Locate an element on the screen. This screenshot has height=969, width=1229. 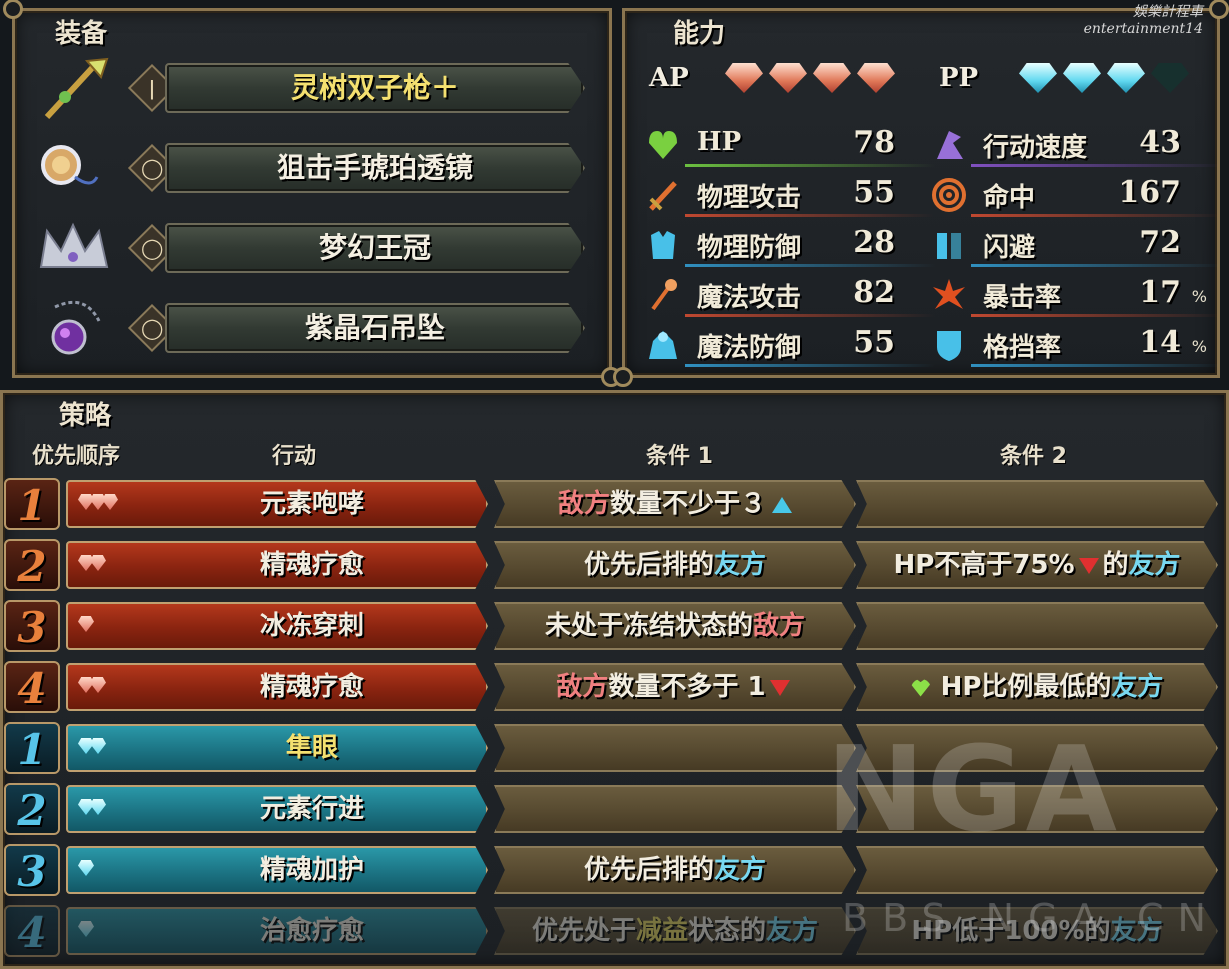
stat-label: HP is located at coordinates (719, 142).